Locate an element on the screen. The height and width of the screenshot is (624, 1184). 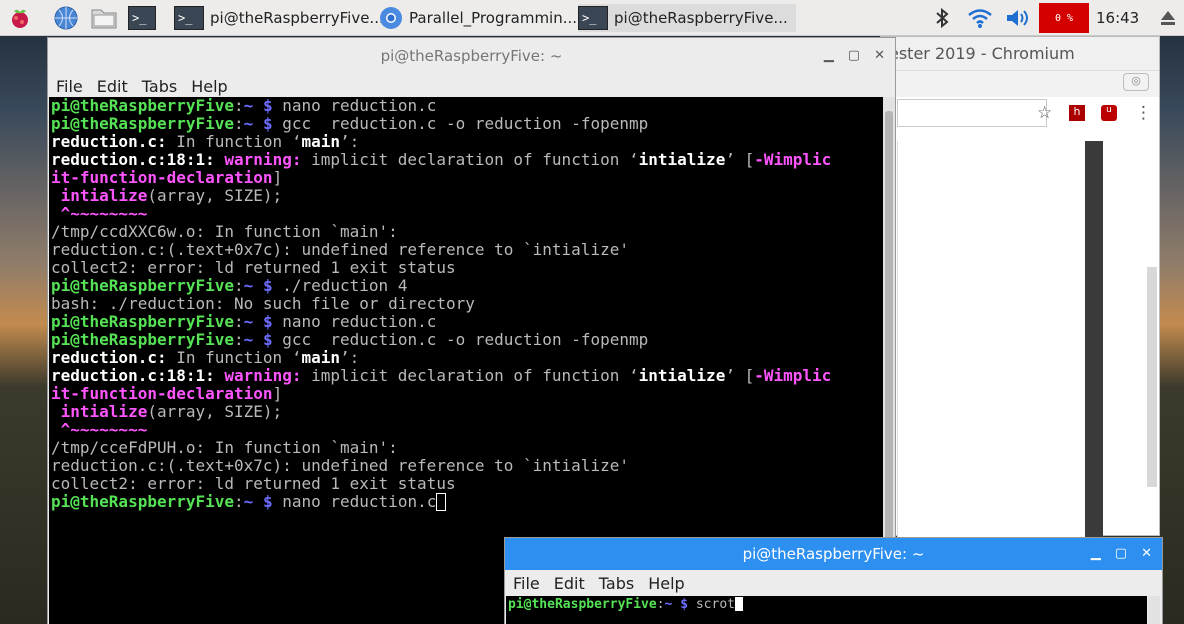
terminal-line: pi@theRaspberryFive:~ $ scrot is located at coordinates (827, 605).